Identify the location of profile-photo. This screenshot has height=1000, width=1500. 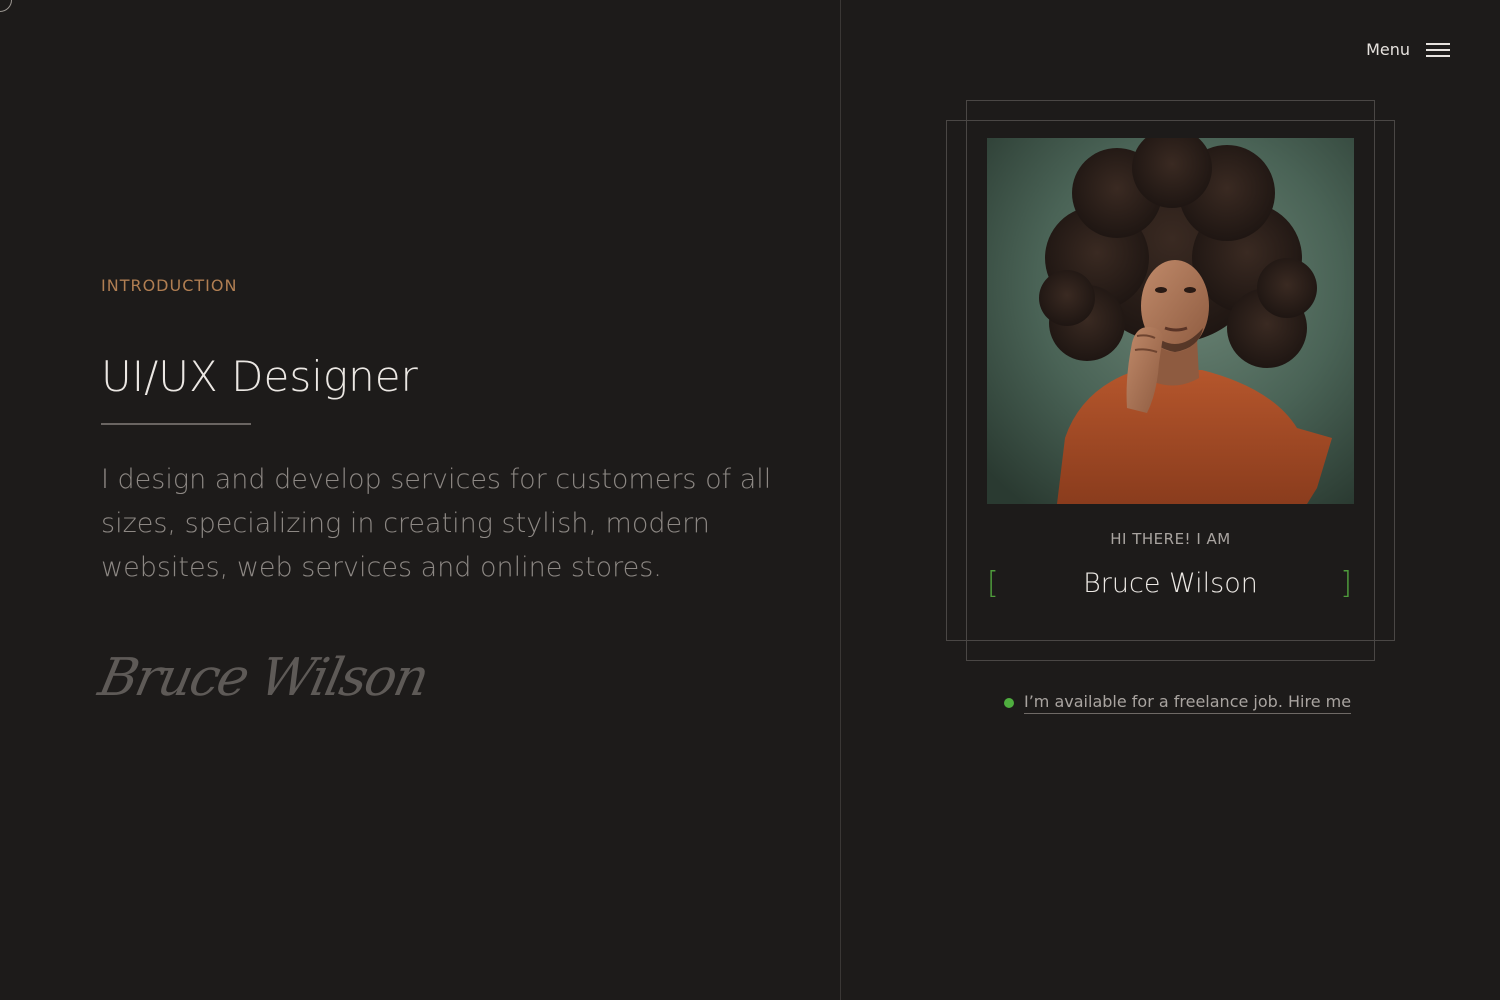
(1170, 321).